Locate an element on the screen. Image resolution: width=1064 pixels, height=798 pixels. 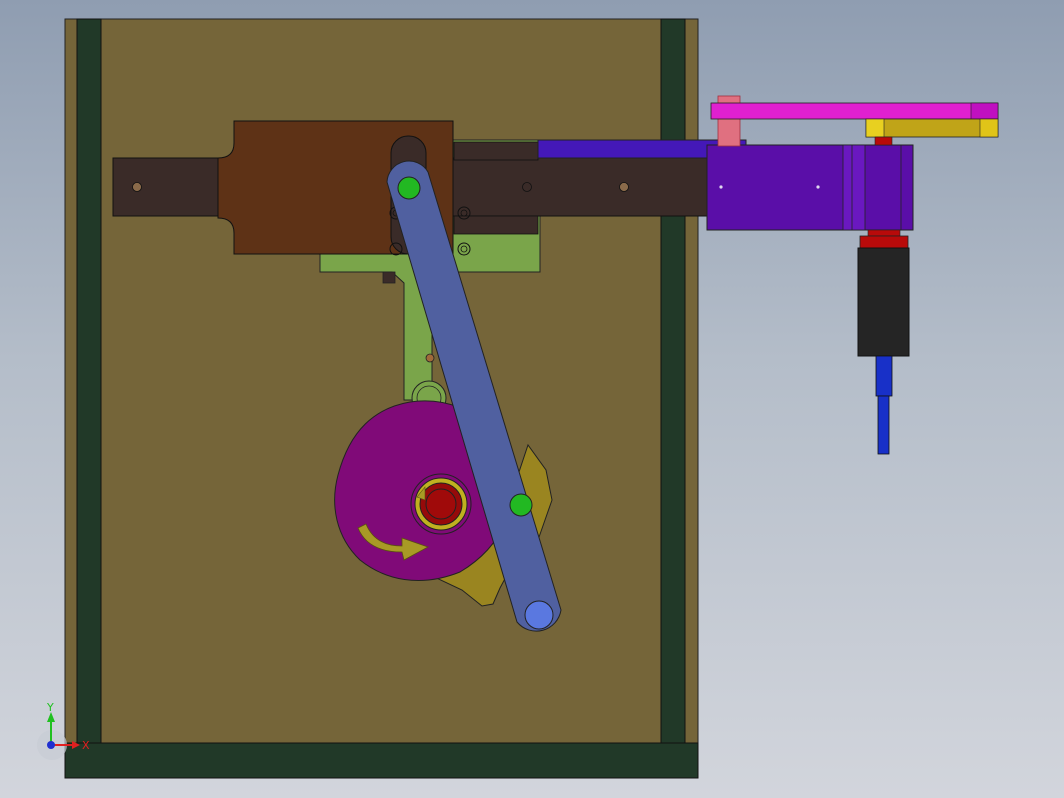
pink-lever is located at coordinates (854, 111).